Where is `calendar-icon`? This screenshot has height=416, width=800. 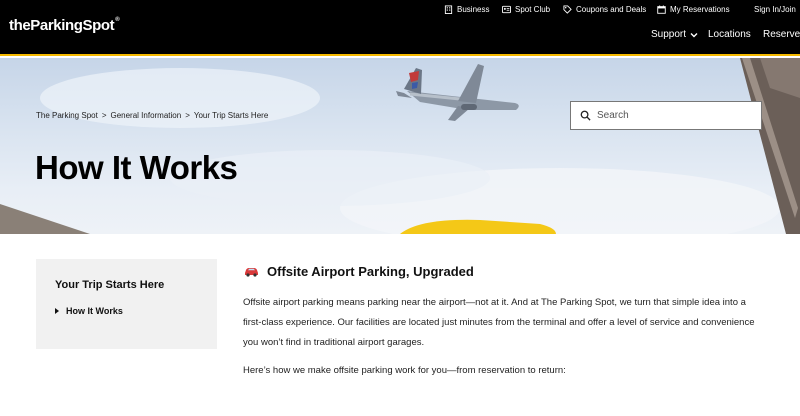
calendar-icon is located at coordinates (661, 9).